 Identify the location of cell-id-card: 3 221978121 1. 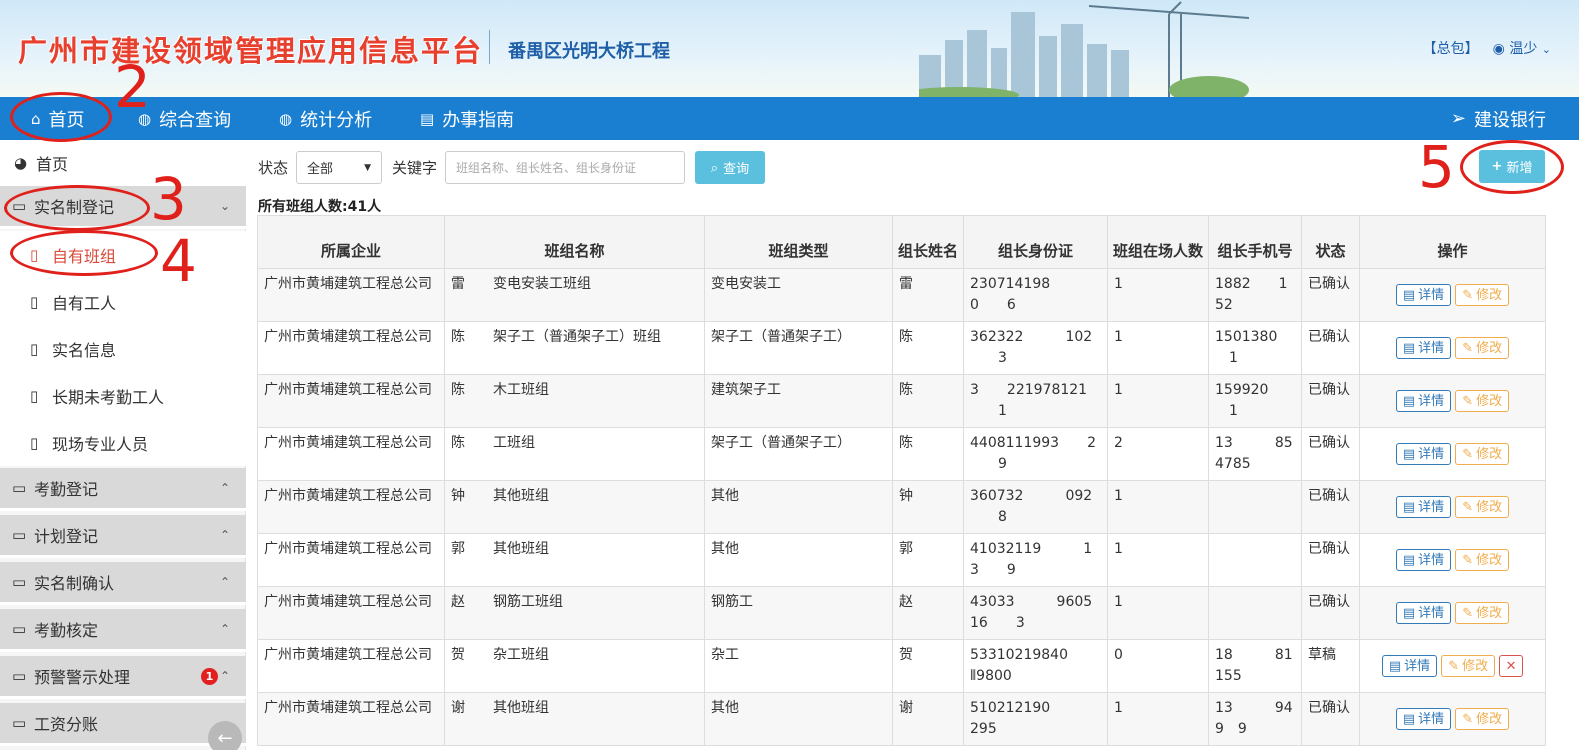
(1035, 401).